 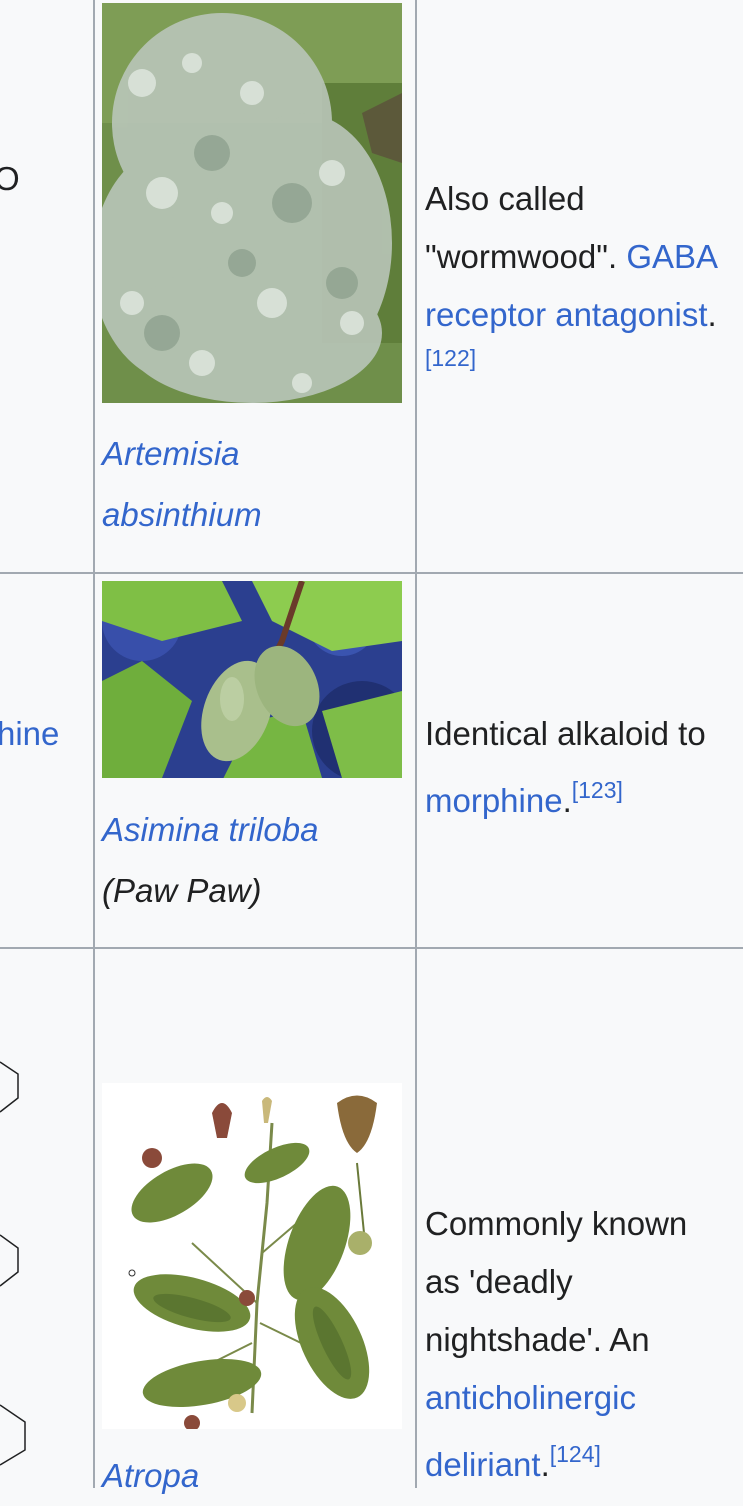 What do you see at coordinates (505, 198) in the screenshot?
I see `desc-text: Also called` at bounding box center [505, 198].